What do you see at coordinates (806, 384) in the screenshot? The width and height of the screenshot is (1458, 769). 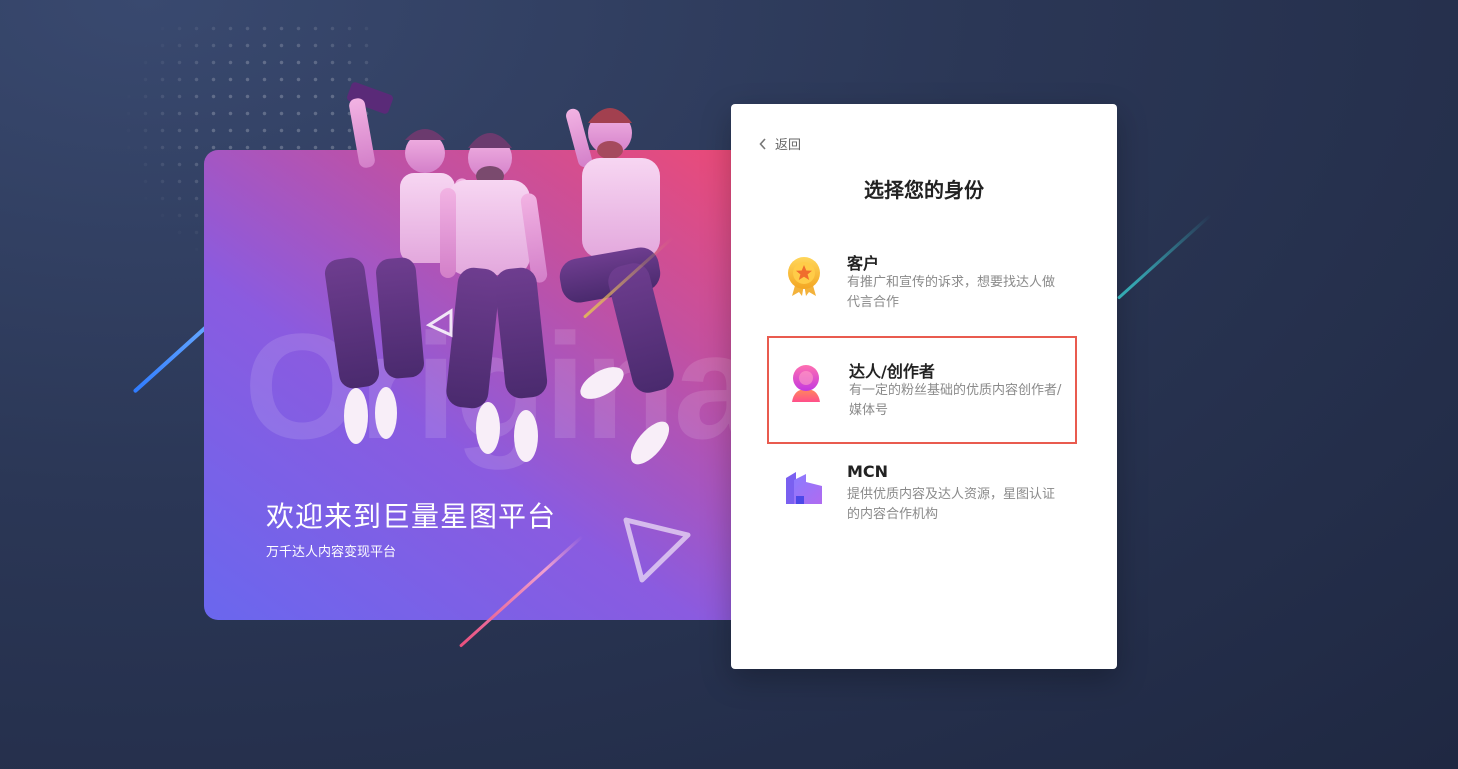 I see `creator-avatar-icon` at bounding box center [806, 384].